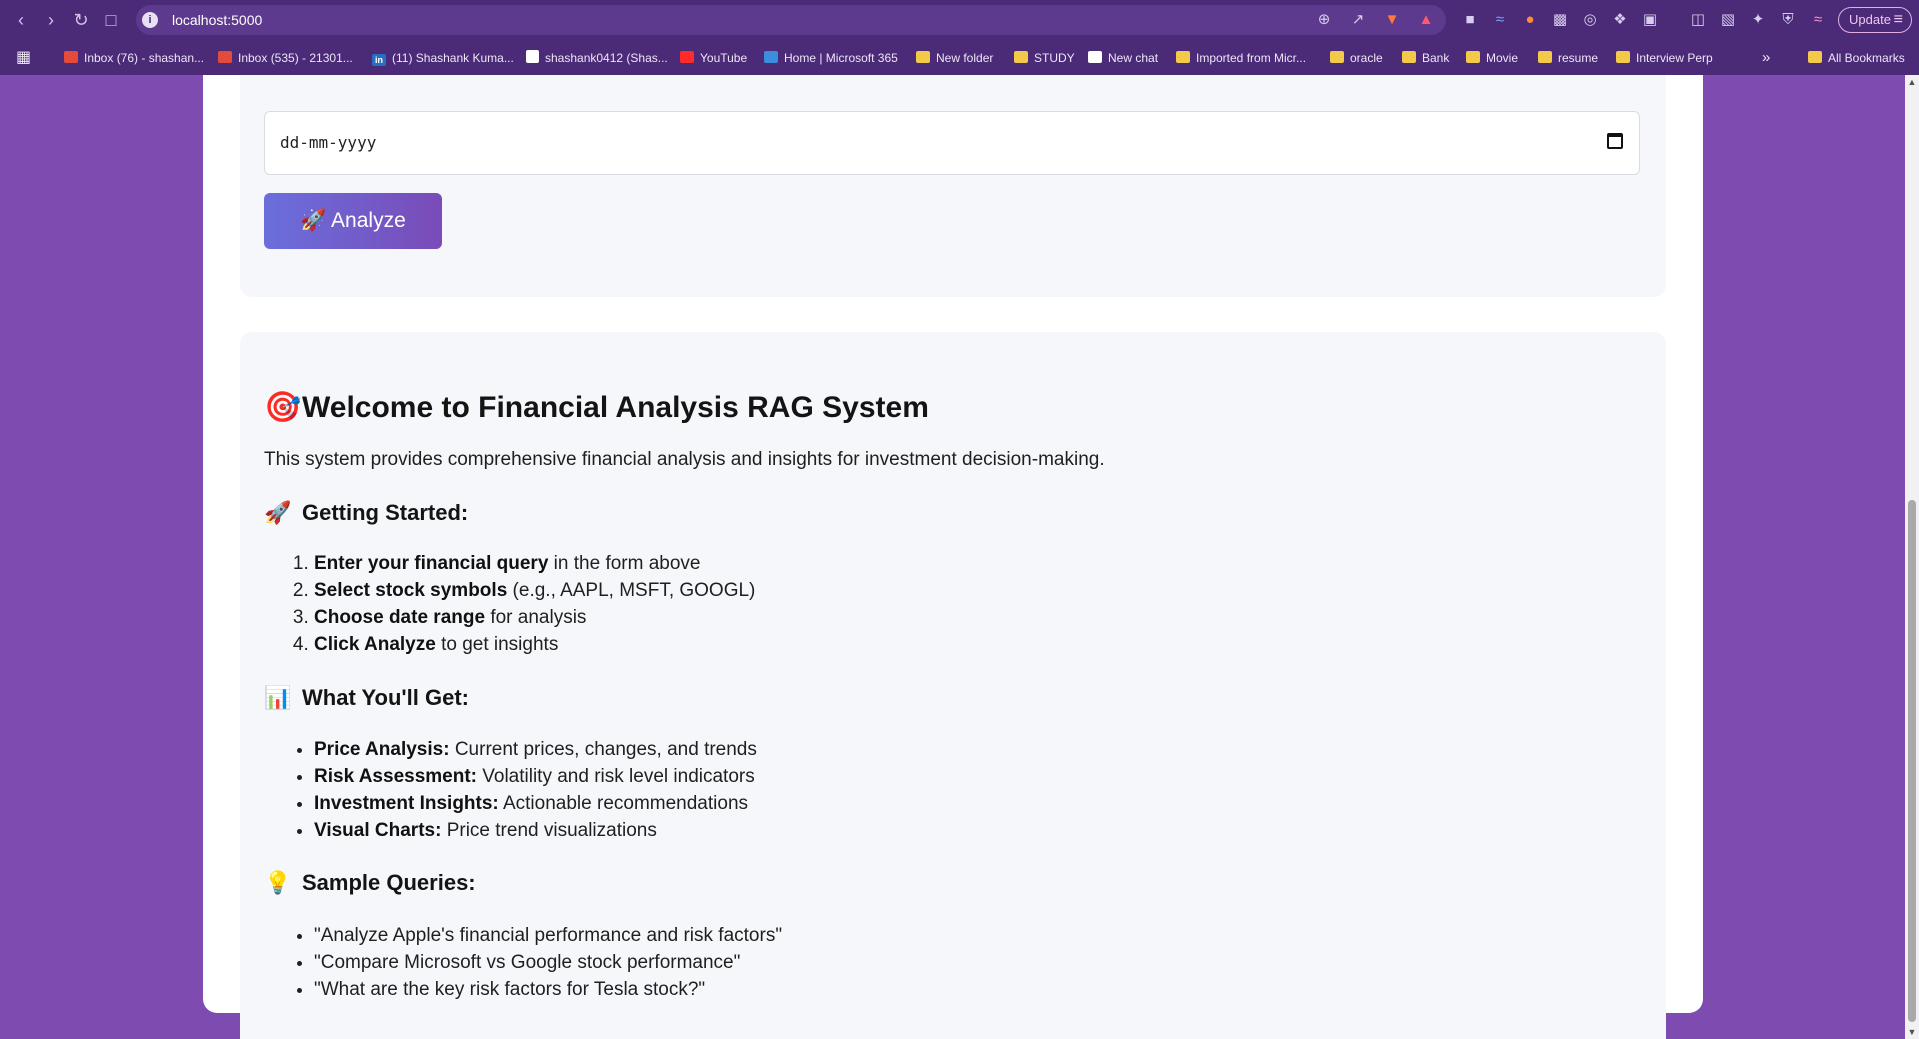  Describe the element at coordinates (687, 57) in the screenshot. I see `youtube-icon` at that location.